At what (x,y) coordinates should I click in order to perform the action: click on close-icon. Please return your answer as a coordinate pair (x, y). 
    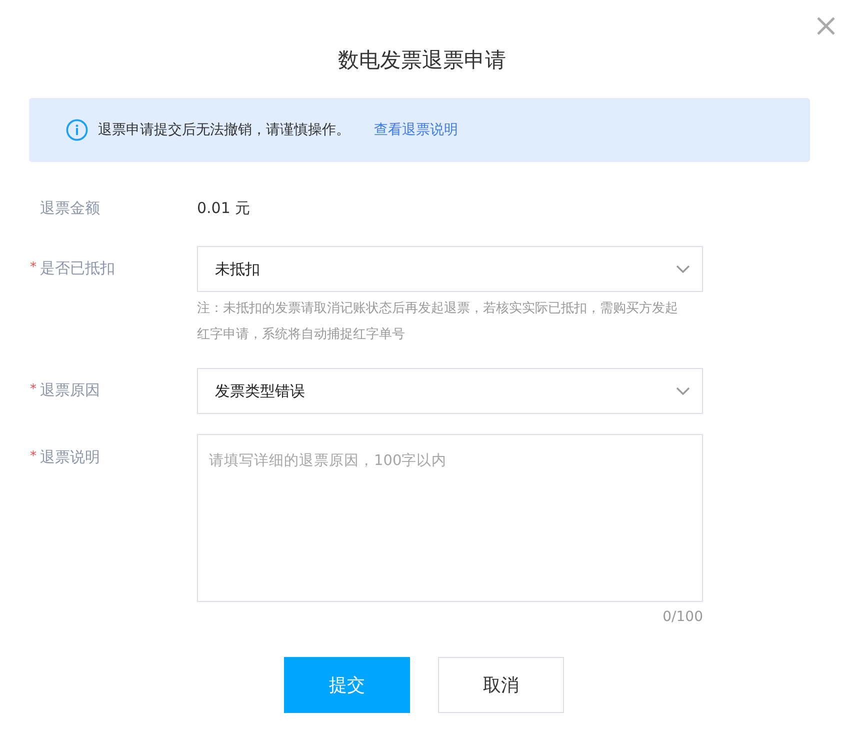
    Looking at the image, I should click on (826, 26).